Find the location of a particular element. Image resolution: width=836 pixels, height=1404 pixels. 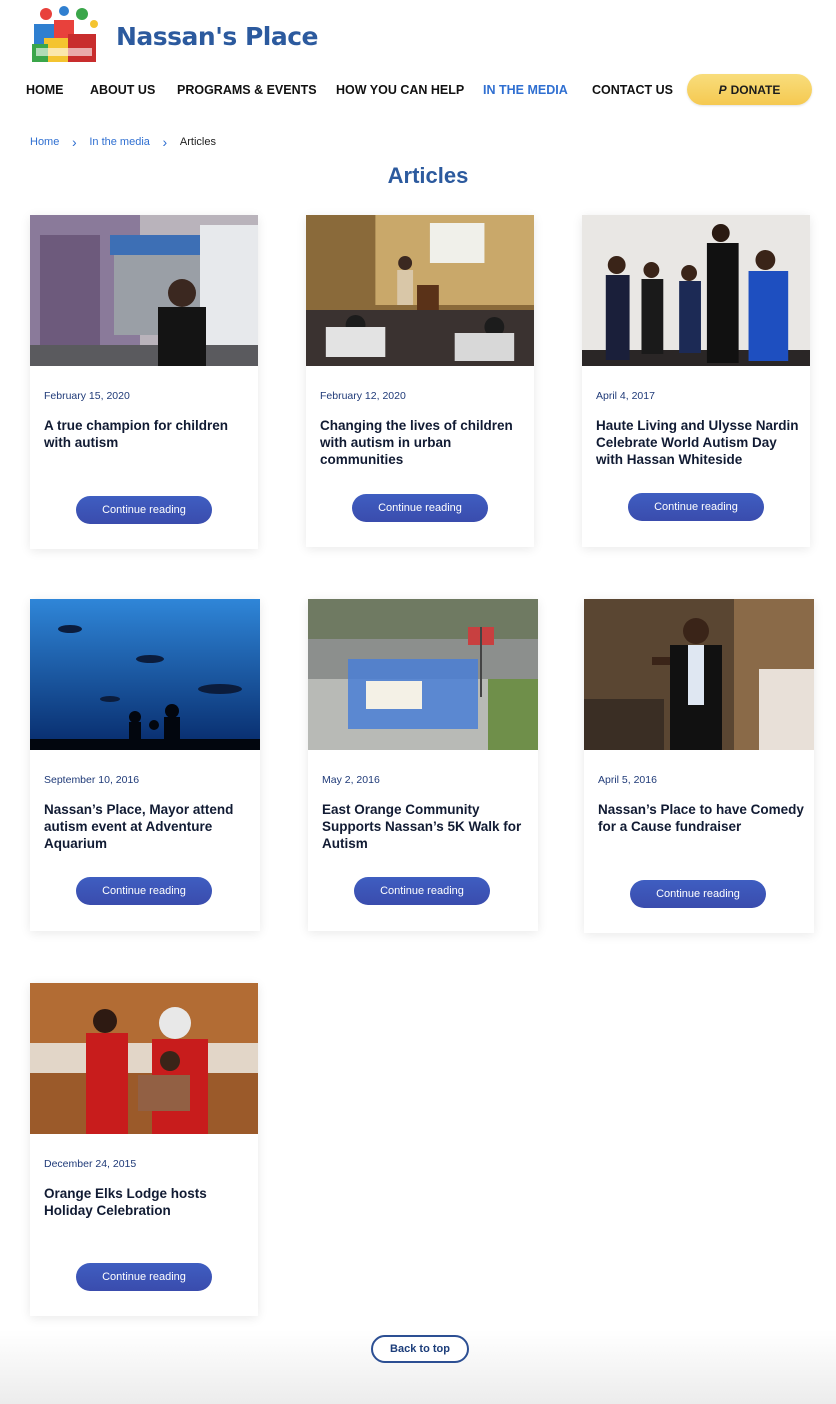

breadcrumb-current: Articles is located at coordinates (197, 142).